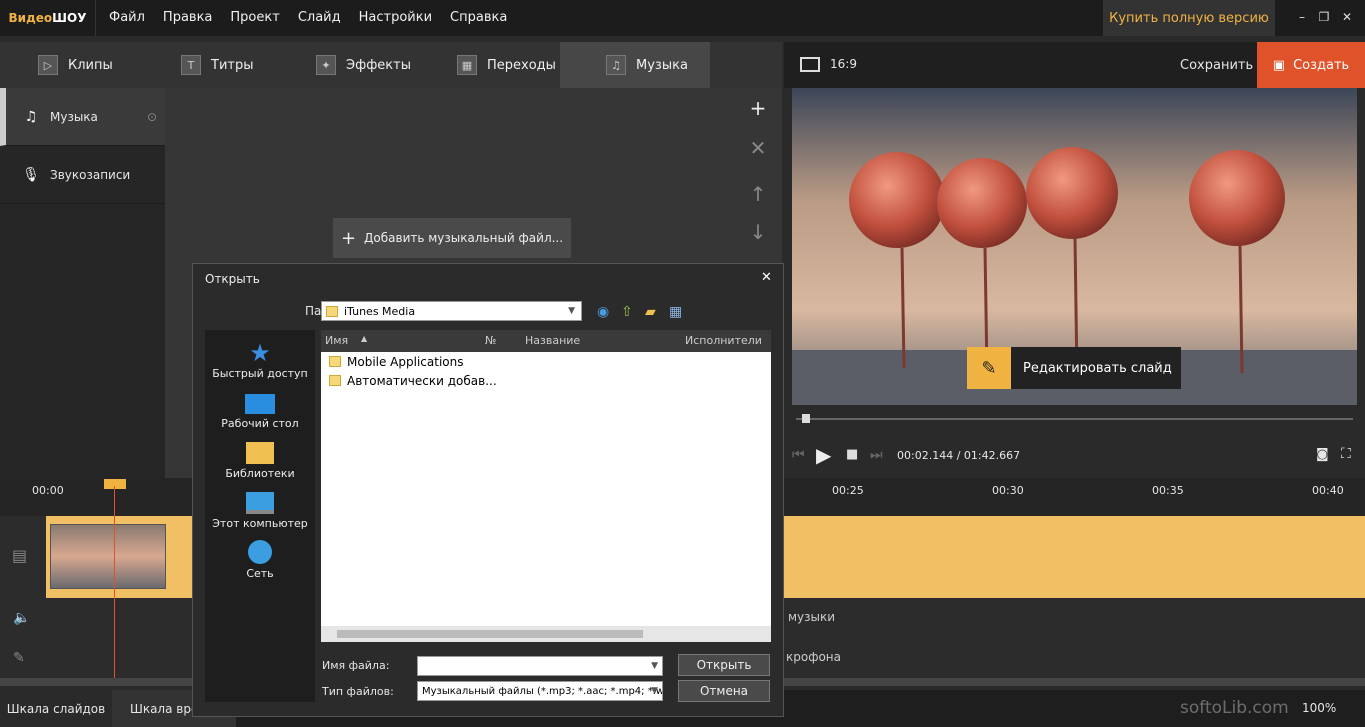 The image size is (1365, 727). What do you see at coordinates (650, 312) in the screenshot?
I see `new-folder-icon: ▰` at bounding box center [650, 312].